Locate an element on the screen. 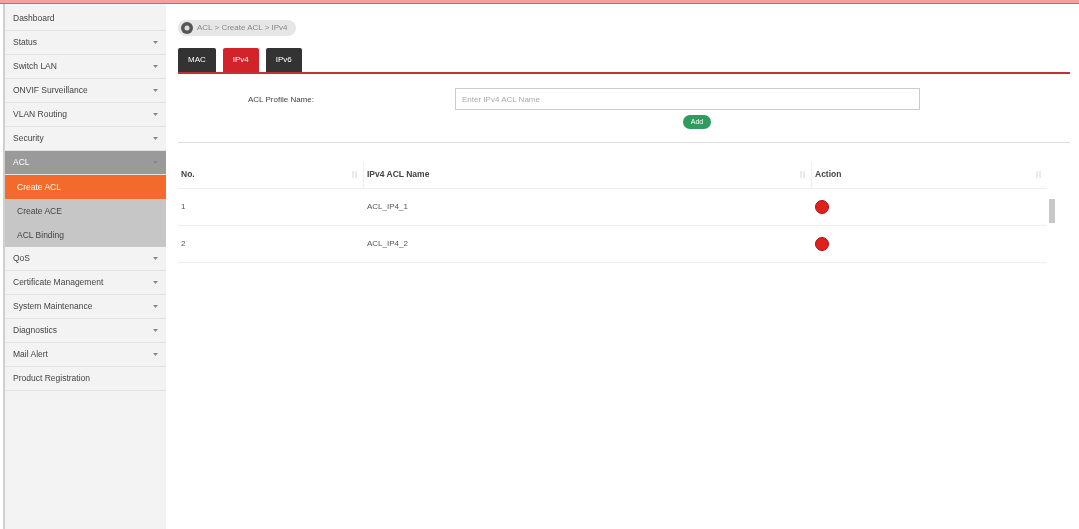 Image resolution: width=1079 pixels, height=529 pixels. column-header: No. is located at coordinates (188, 174).